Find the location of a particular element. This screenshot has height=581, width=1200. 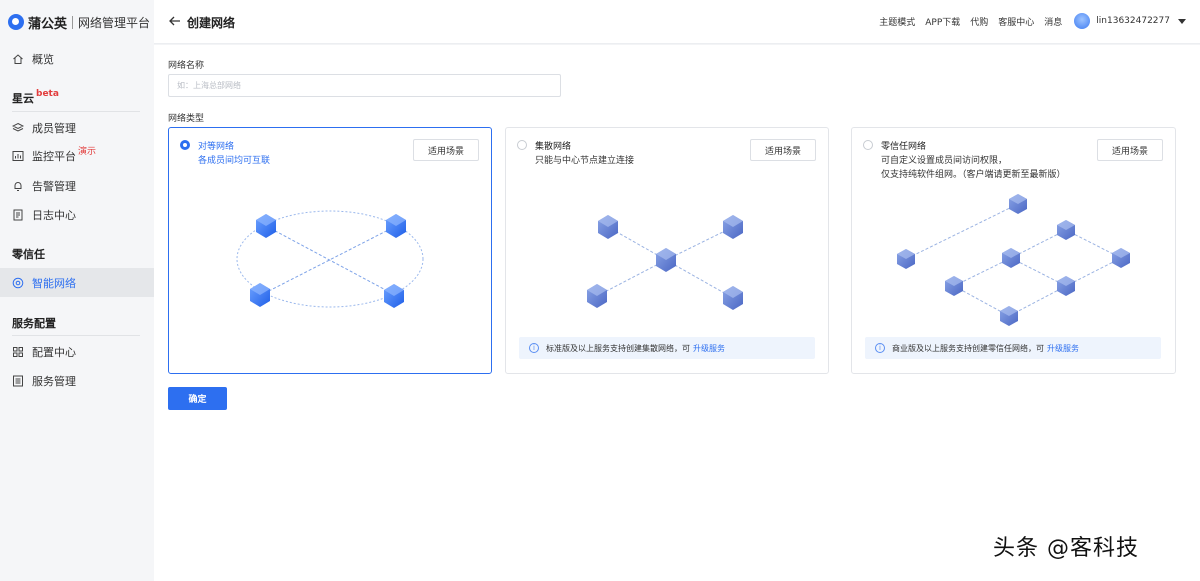

sidebar: 蒲公英 网络管理平台 概览 星云beta 成员管理 监控平台演示 告警管理 is located at coordinates (77, 290).